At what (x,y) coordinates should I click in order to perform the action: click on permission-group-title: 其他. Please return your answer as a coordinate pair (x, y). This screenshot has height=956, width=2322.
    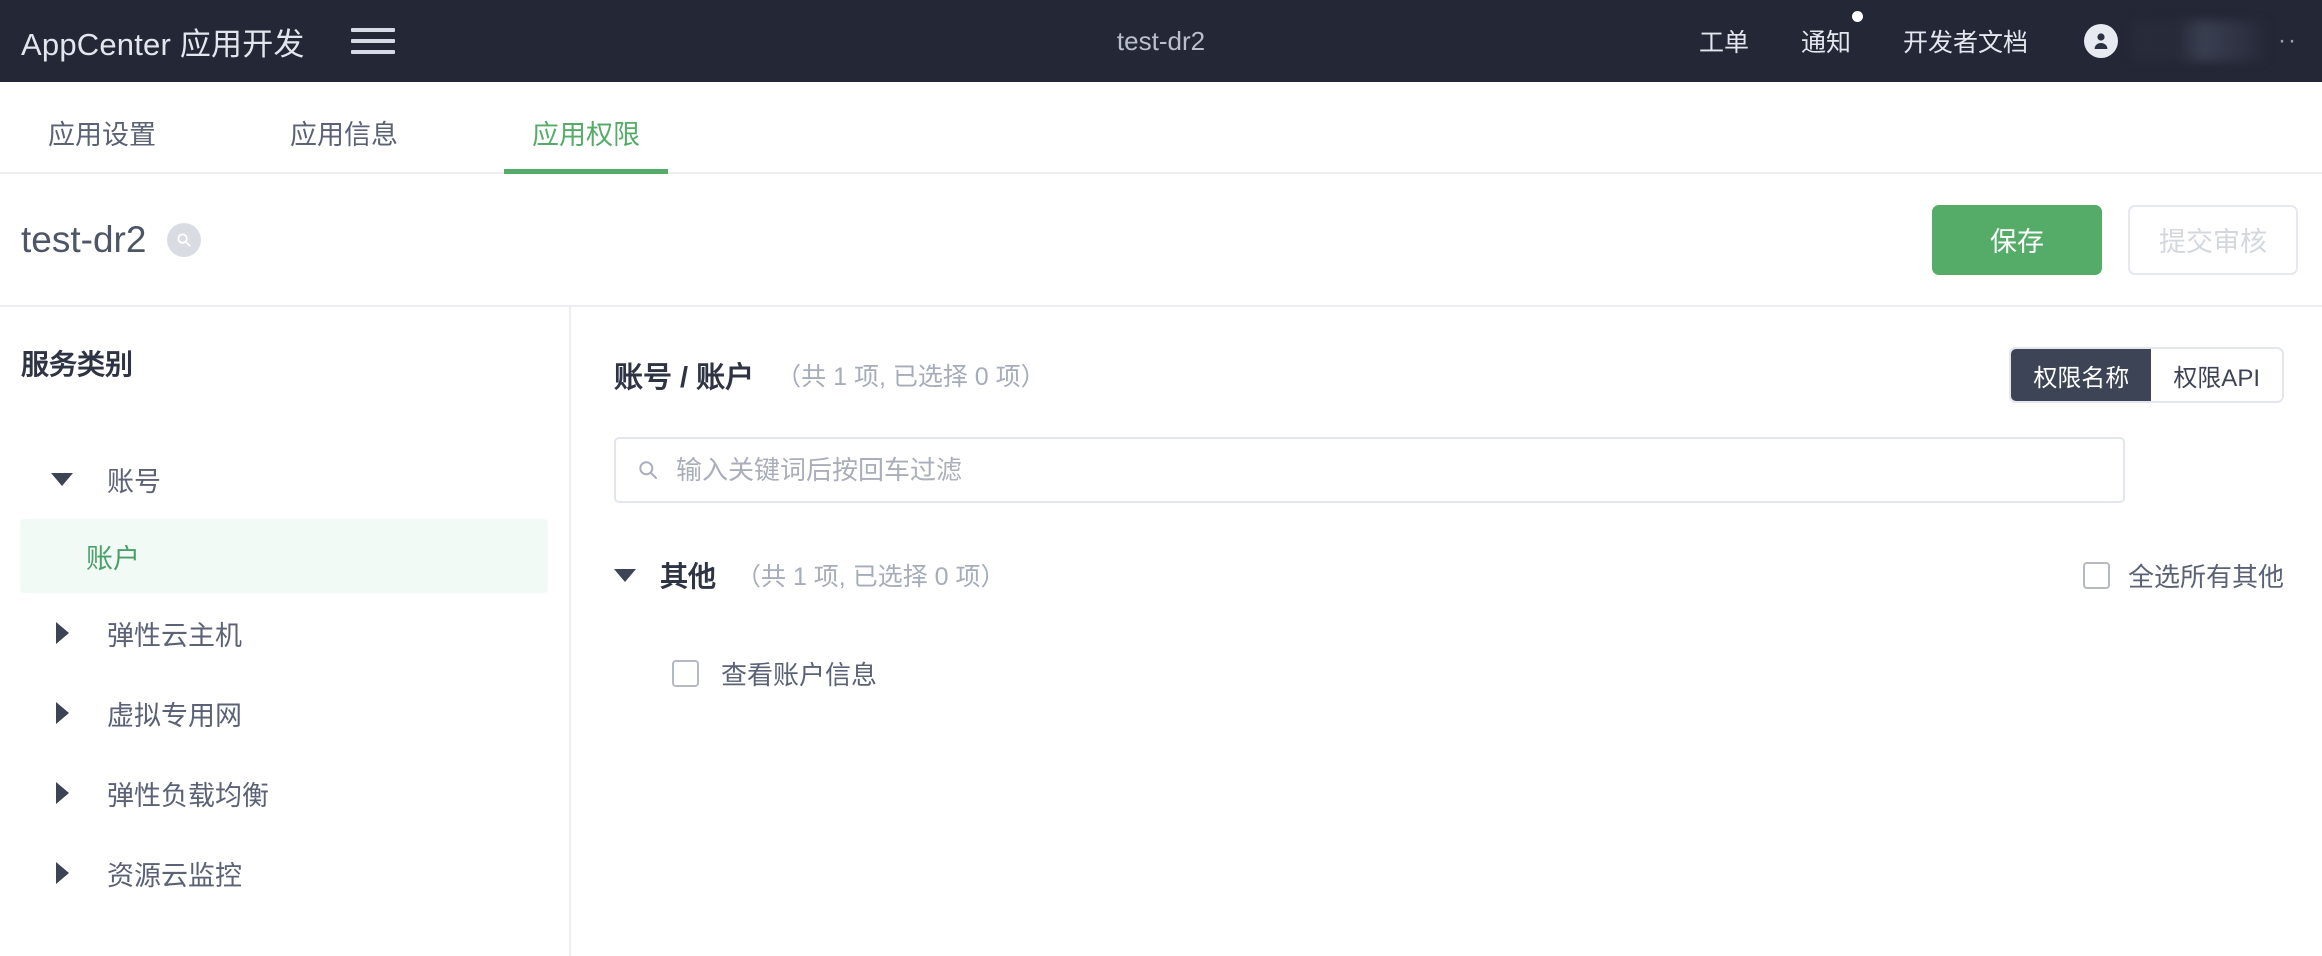
    Looking at the image, I should click on (688, 576).